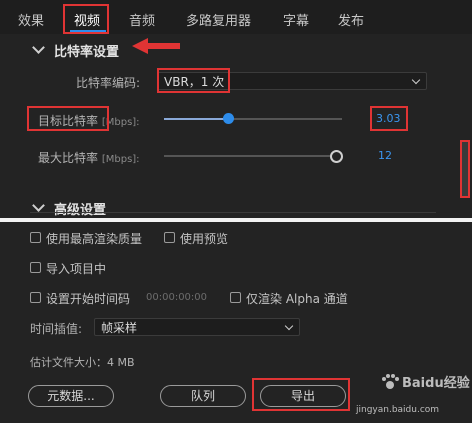 The width and height of the screenshot is (472, 423). Describe the element at coordinates (296, 19) in the screenshot. I see `tab-captions: 字幕` at that location.